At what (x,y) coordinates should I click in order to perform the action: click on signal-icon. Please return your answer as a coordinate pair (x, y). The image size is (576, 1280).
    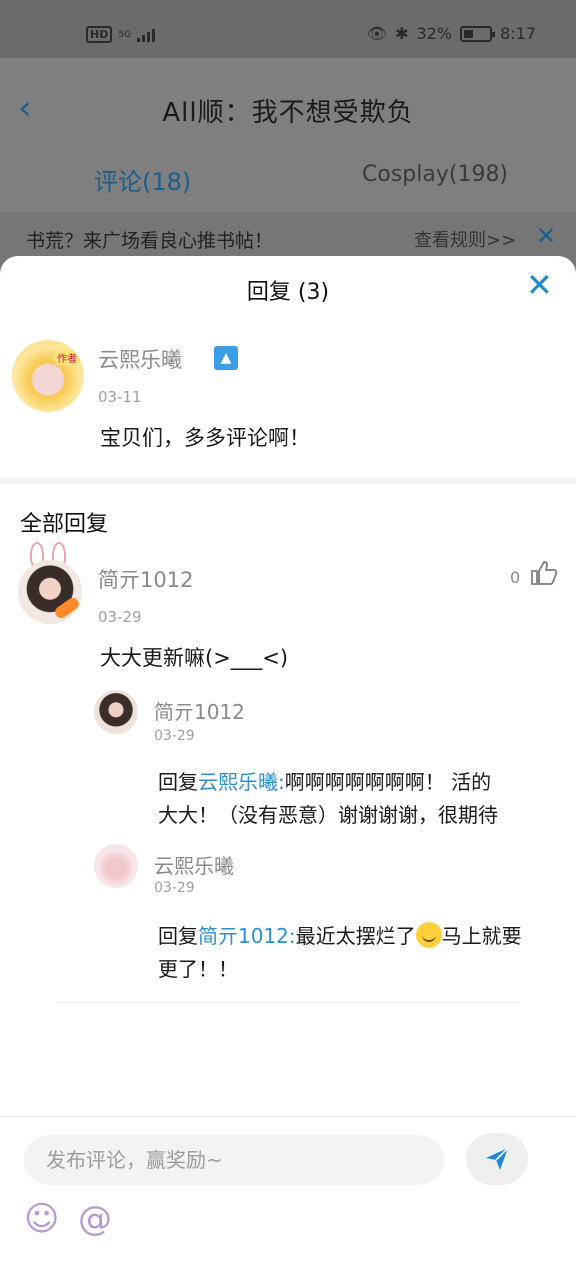
    Looking at the image, I should click on (146, 35).